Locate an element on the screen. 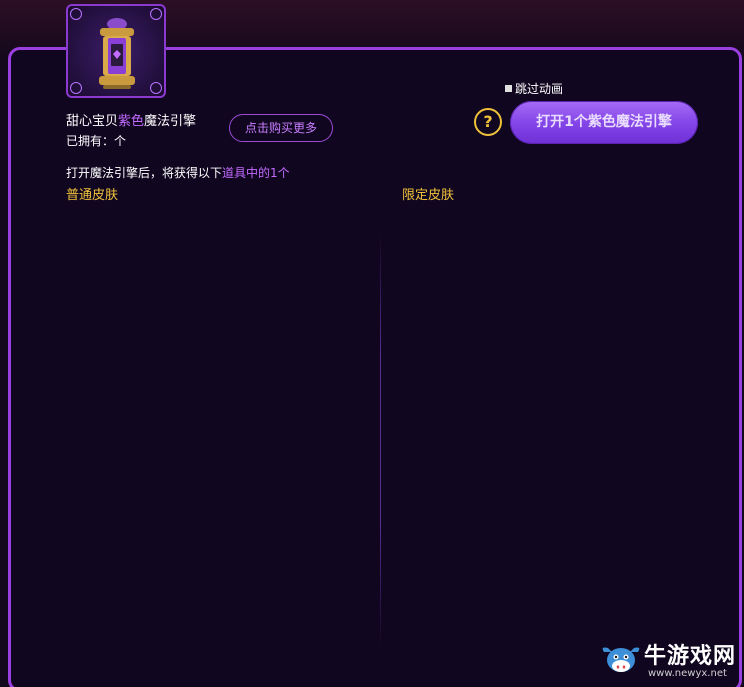 Image resolution: width=744 pixels, height=687 pixels. item-image-card is located at coordinates (116, 51).